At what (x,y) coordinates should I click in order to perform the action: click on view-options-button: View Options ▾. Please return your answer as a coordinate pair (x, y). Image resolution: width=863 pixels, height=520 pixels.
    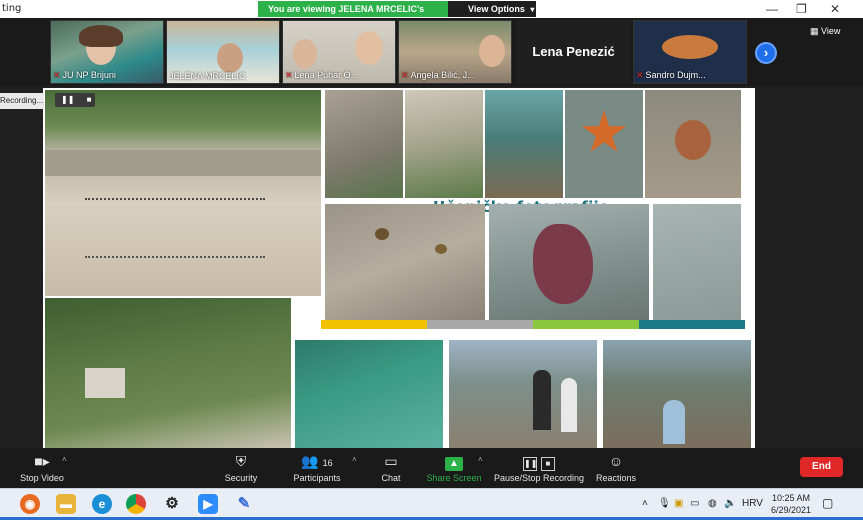
    Looking at the image, I should click on (492, 9).